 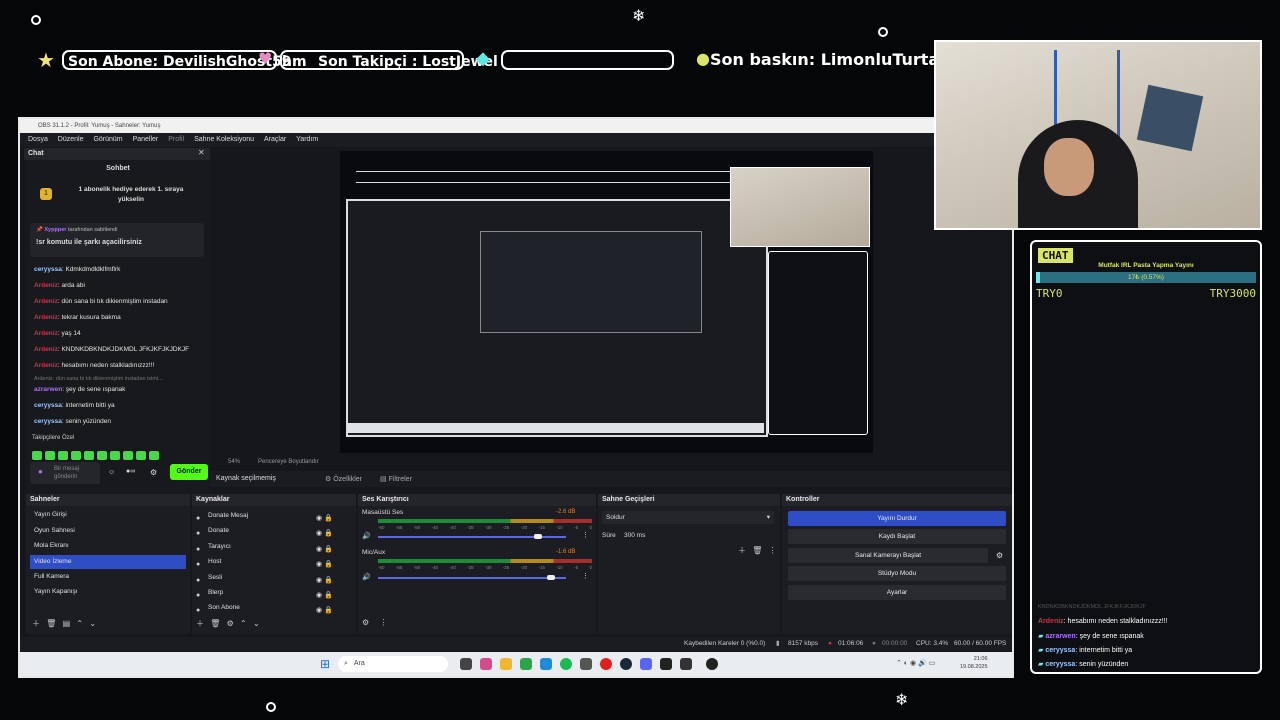 I want to click on chat-text: : KNDNKDBKNDKJDKMDL JFKJKFJKJDKJF, so click(x=123, y=349).